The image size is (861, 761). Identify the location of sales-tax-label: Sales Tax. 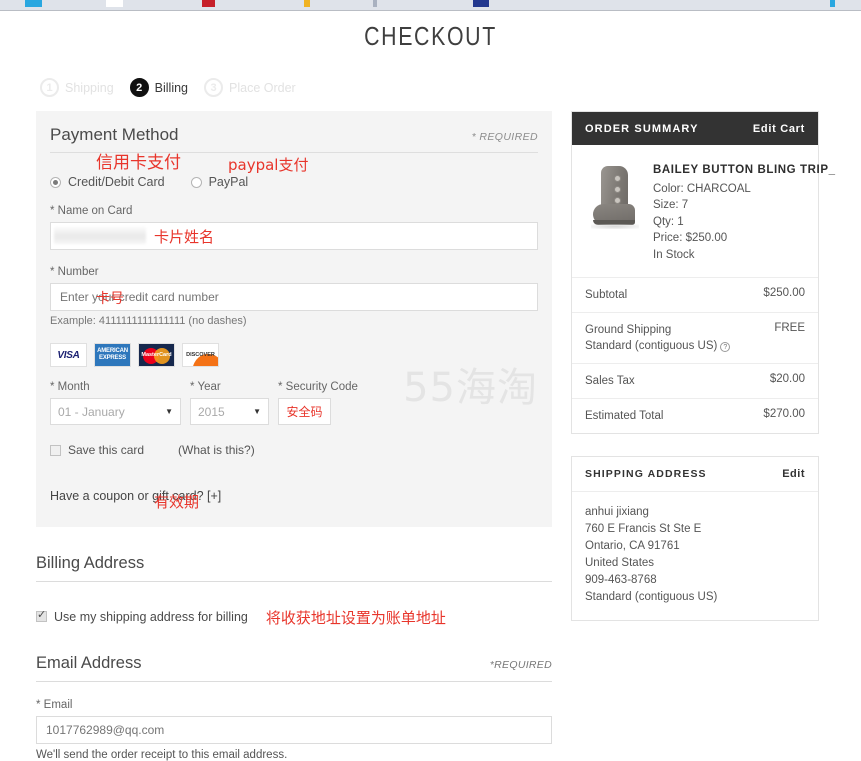
(610, 381).